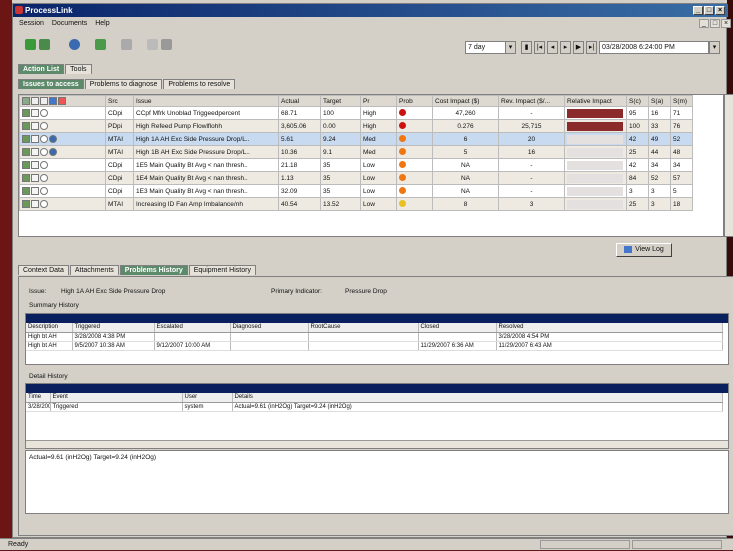 This screenshot has width=733, height=551. What do you see at coordinates (222, 270) in the screenshot?
I see `tab-equipment-history: Equipment History` at bounding box center [222, 270].